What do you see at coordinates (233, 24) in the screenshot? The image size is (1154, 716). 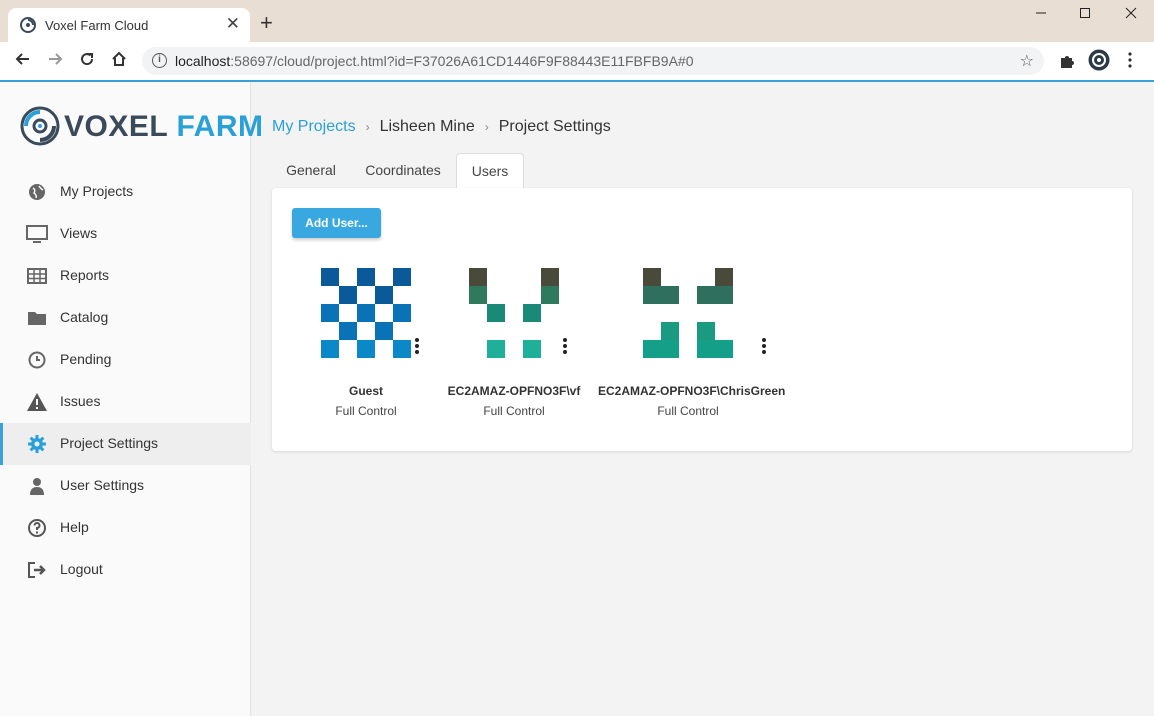 I see `close-tab-icon: ✕` at bounding box center [233, 24].